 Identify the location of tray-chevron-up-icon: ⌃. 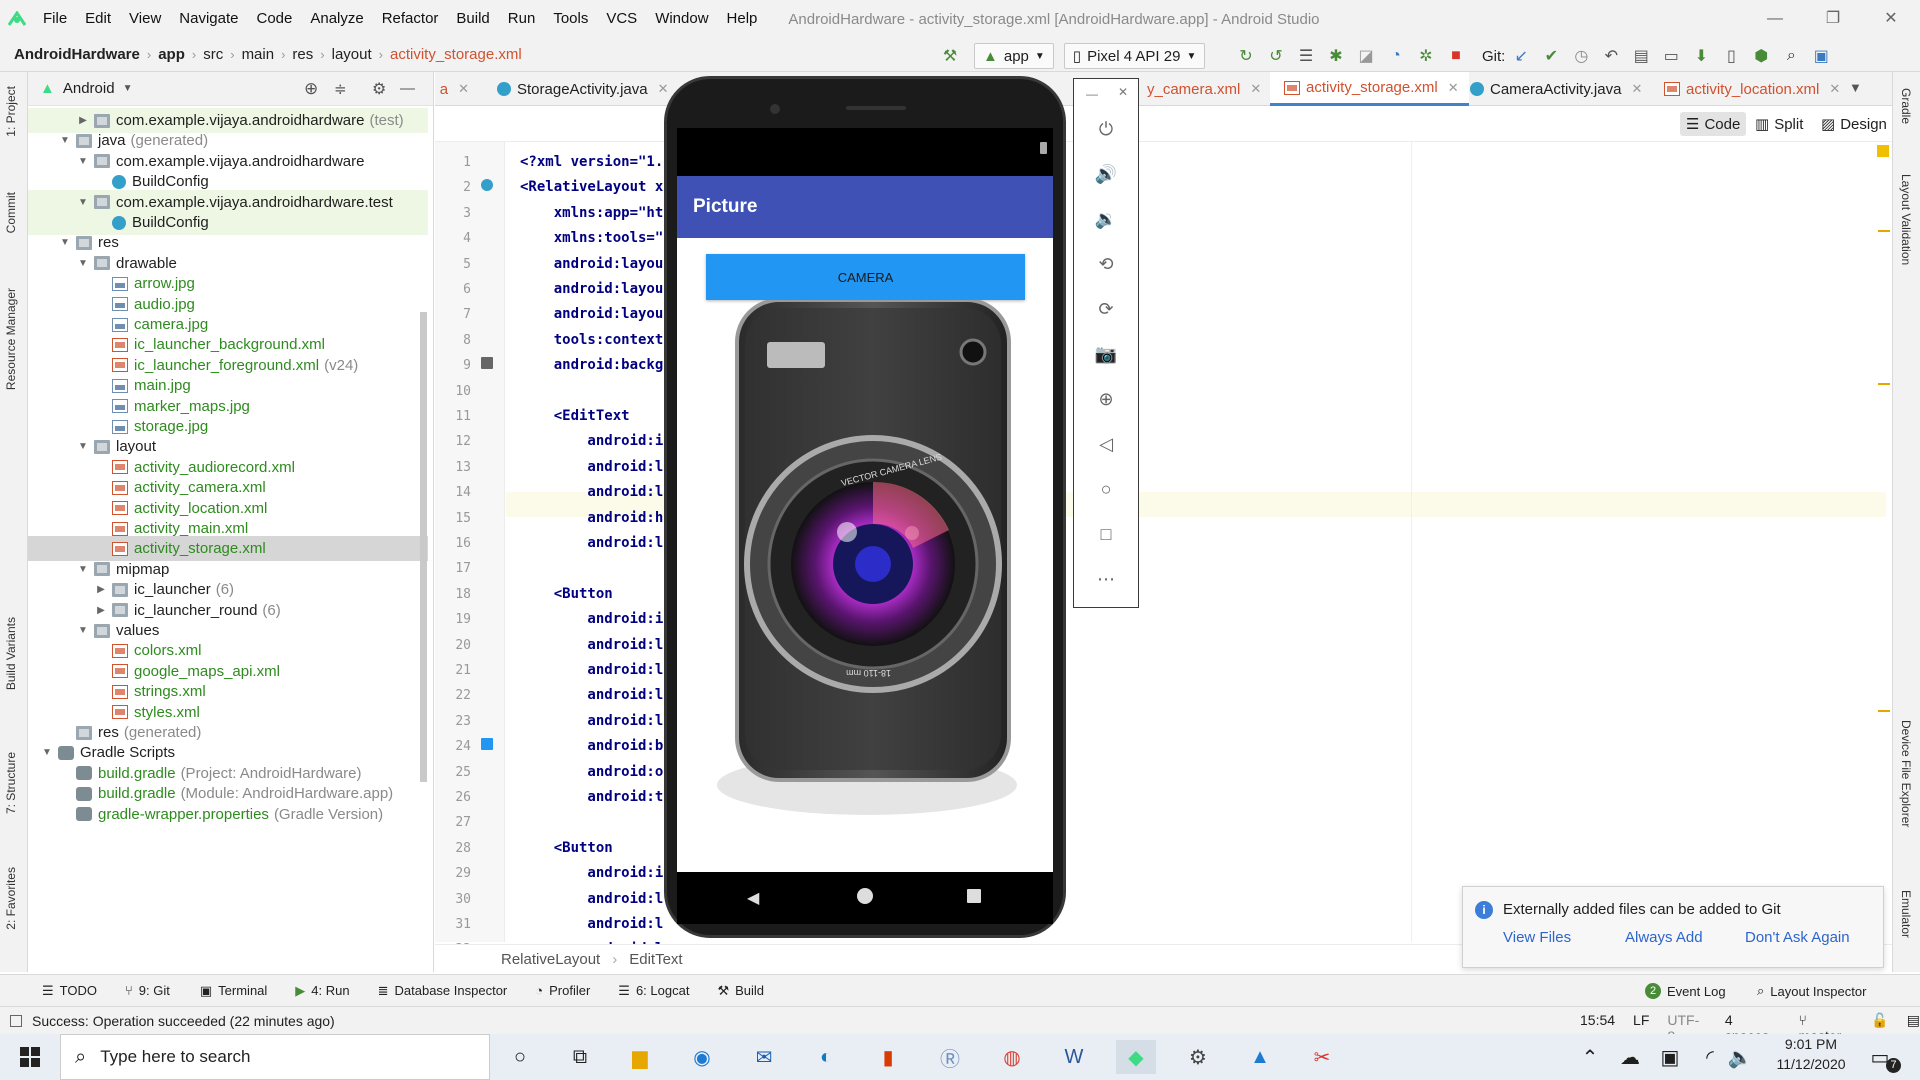
(1590, 1057).